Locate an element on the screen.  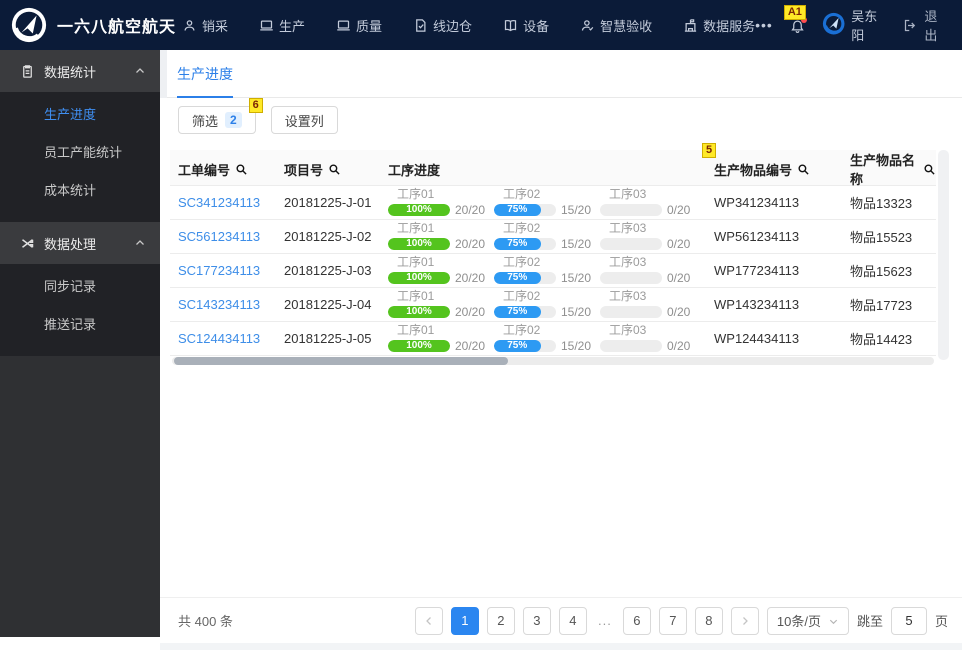
menu-item-quality: 质量 is located at coordinates (359, 25).